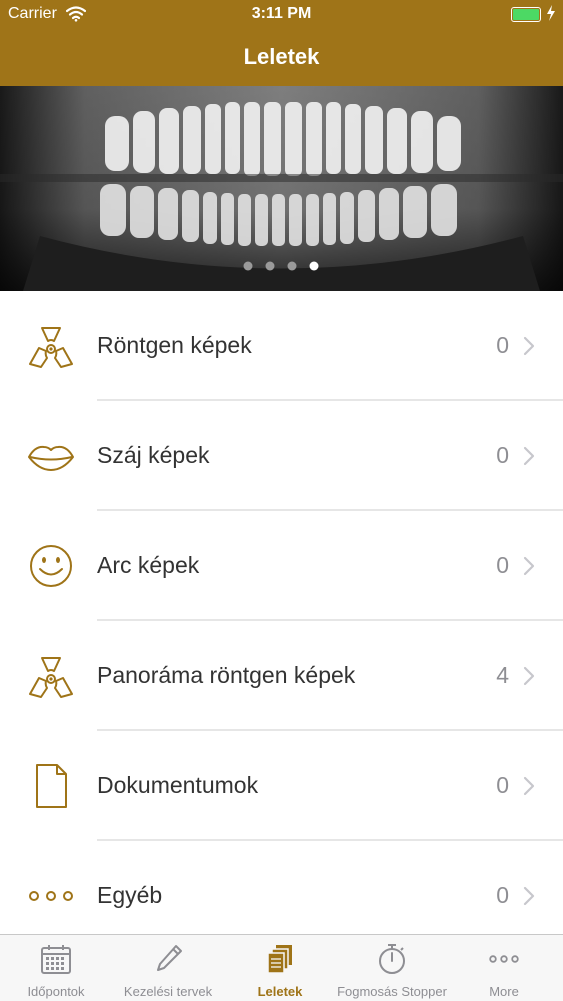  Describe the element at coordinates (392, 991) in the screenshot. I see `tab-label: Fogmosás Stopper` at that location.